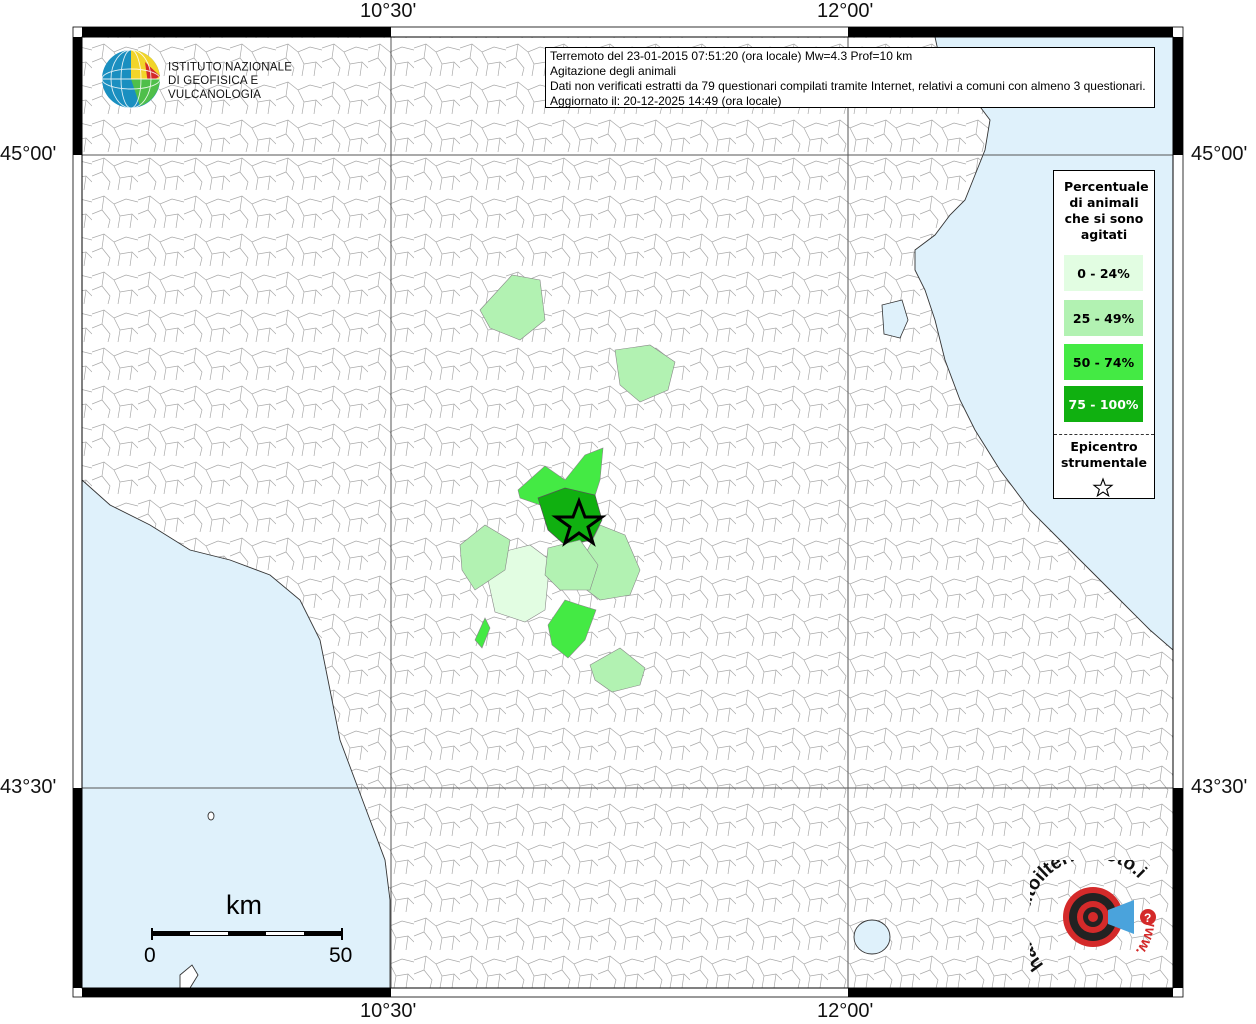  Describe the element at coordinates (131, 79) in the screenshot. I see `ingv-globe-icon` at that location.